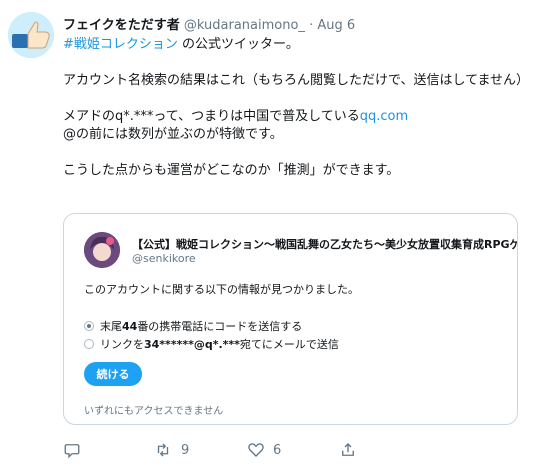 This screenshot has width=550, height=469. I want to click on like-action: 6, so click(264, 450).